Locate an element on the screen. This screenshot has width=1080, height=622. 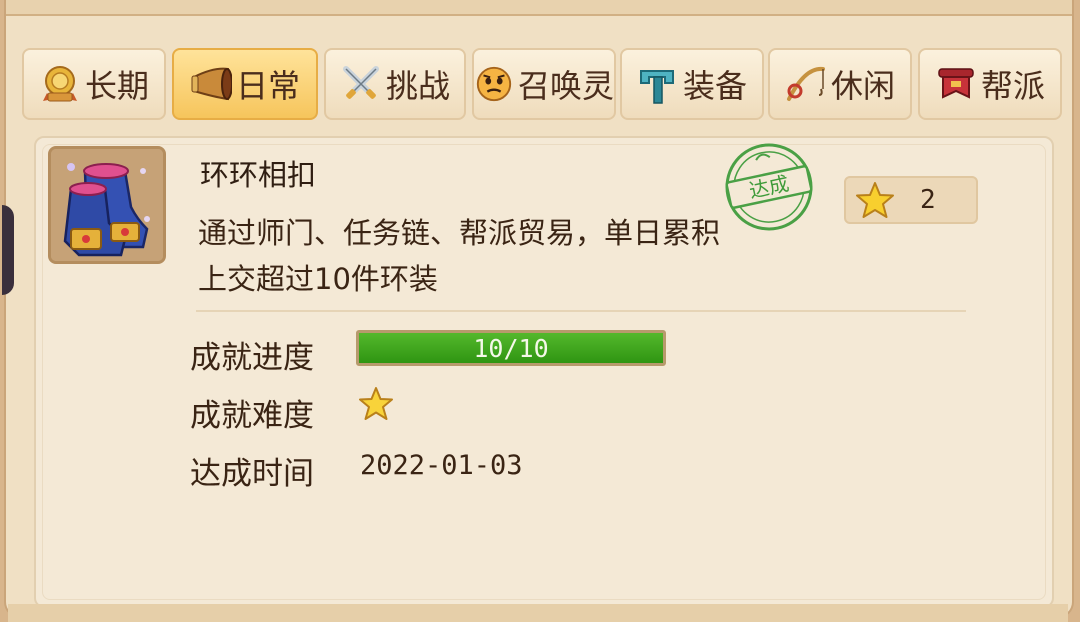
banner-icon is located at coordinates (956, 83).